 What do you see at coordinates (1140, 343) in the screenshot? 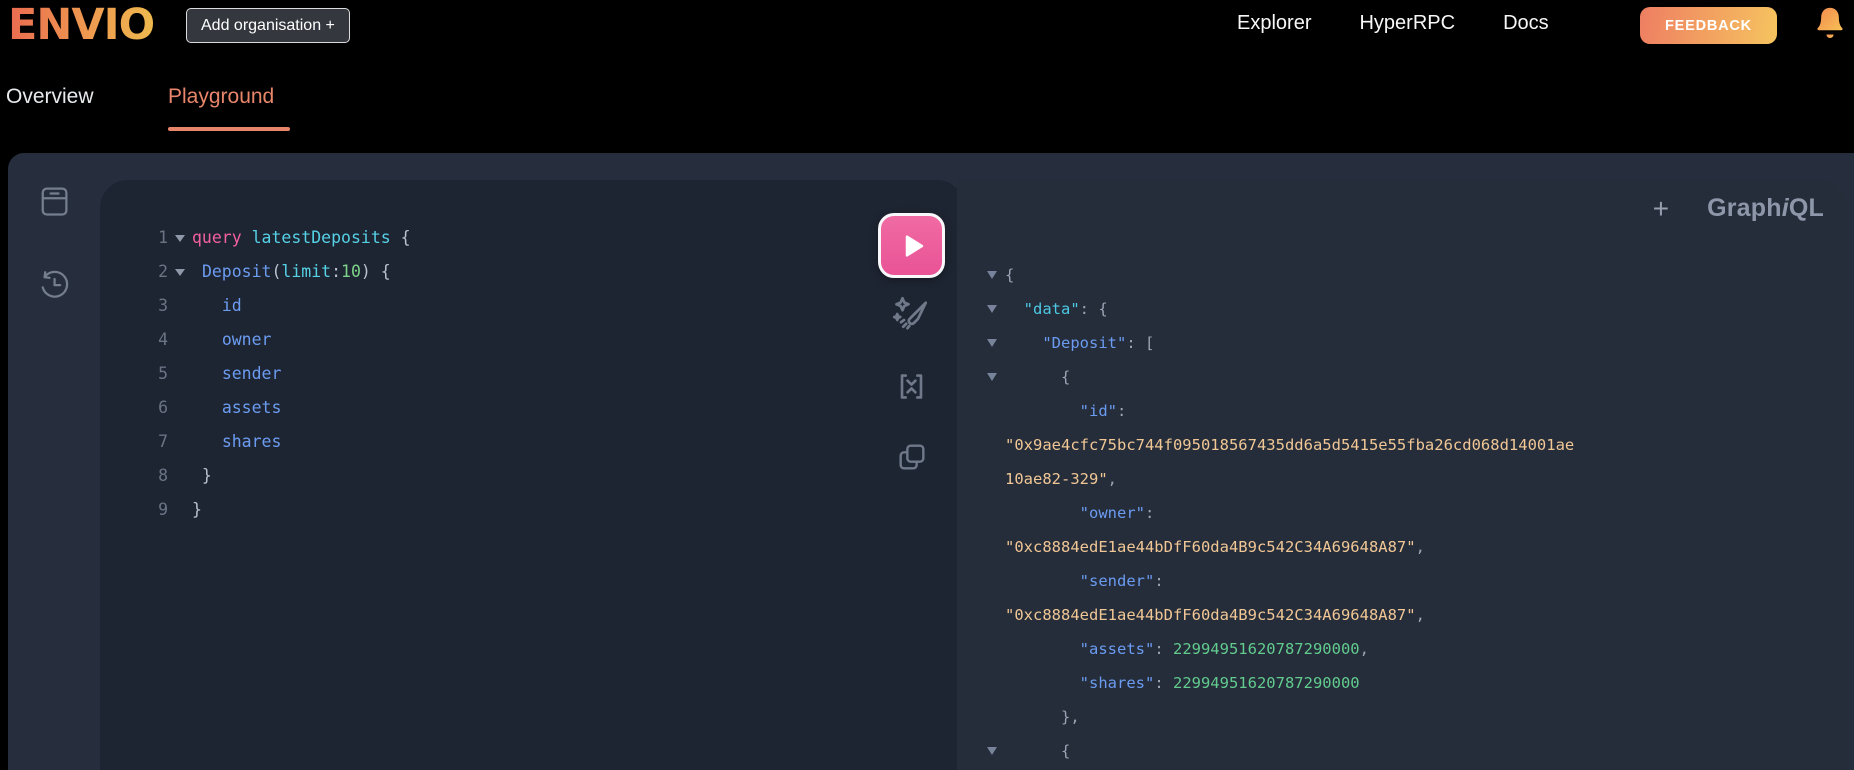
I see `code-token: : [` at bounding box center [1140, 343].